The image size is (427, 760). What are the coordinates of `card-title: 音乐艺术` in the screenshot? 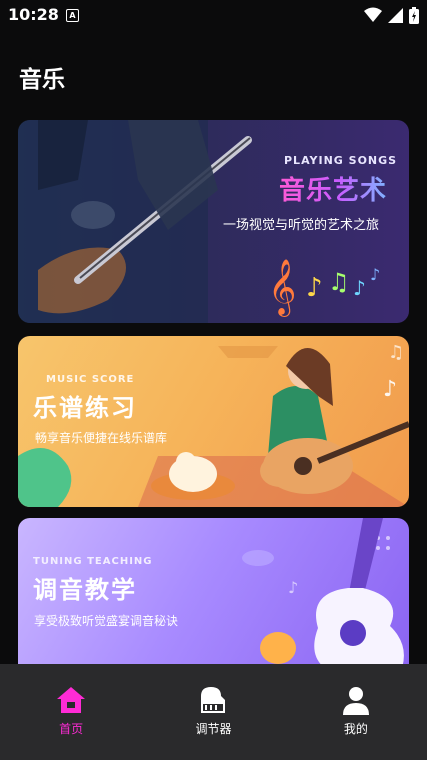 It's located at (333, 188).